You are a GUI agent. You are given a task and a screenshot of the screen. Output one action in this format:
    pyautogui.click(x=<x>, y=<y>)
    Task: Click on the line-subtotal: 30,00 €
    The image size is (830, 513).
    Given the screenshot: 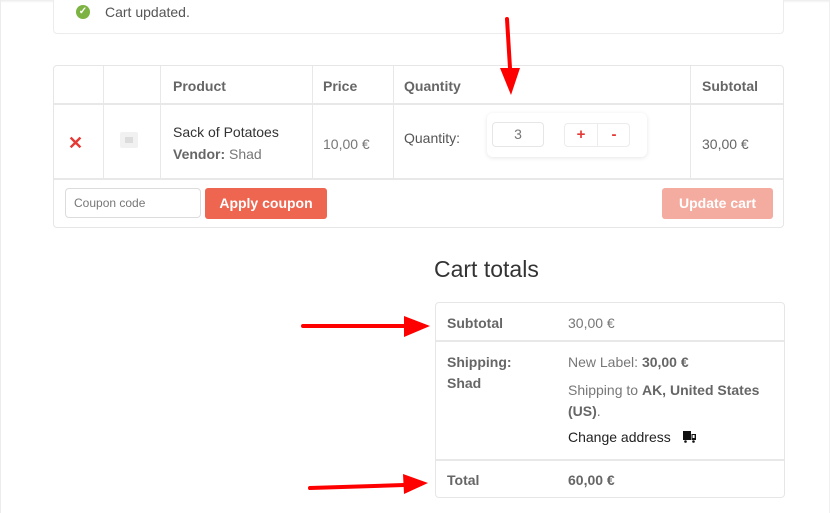 What is the action you would take?
    pyautogui.click(x=725, y=144)
    